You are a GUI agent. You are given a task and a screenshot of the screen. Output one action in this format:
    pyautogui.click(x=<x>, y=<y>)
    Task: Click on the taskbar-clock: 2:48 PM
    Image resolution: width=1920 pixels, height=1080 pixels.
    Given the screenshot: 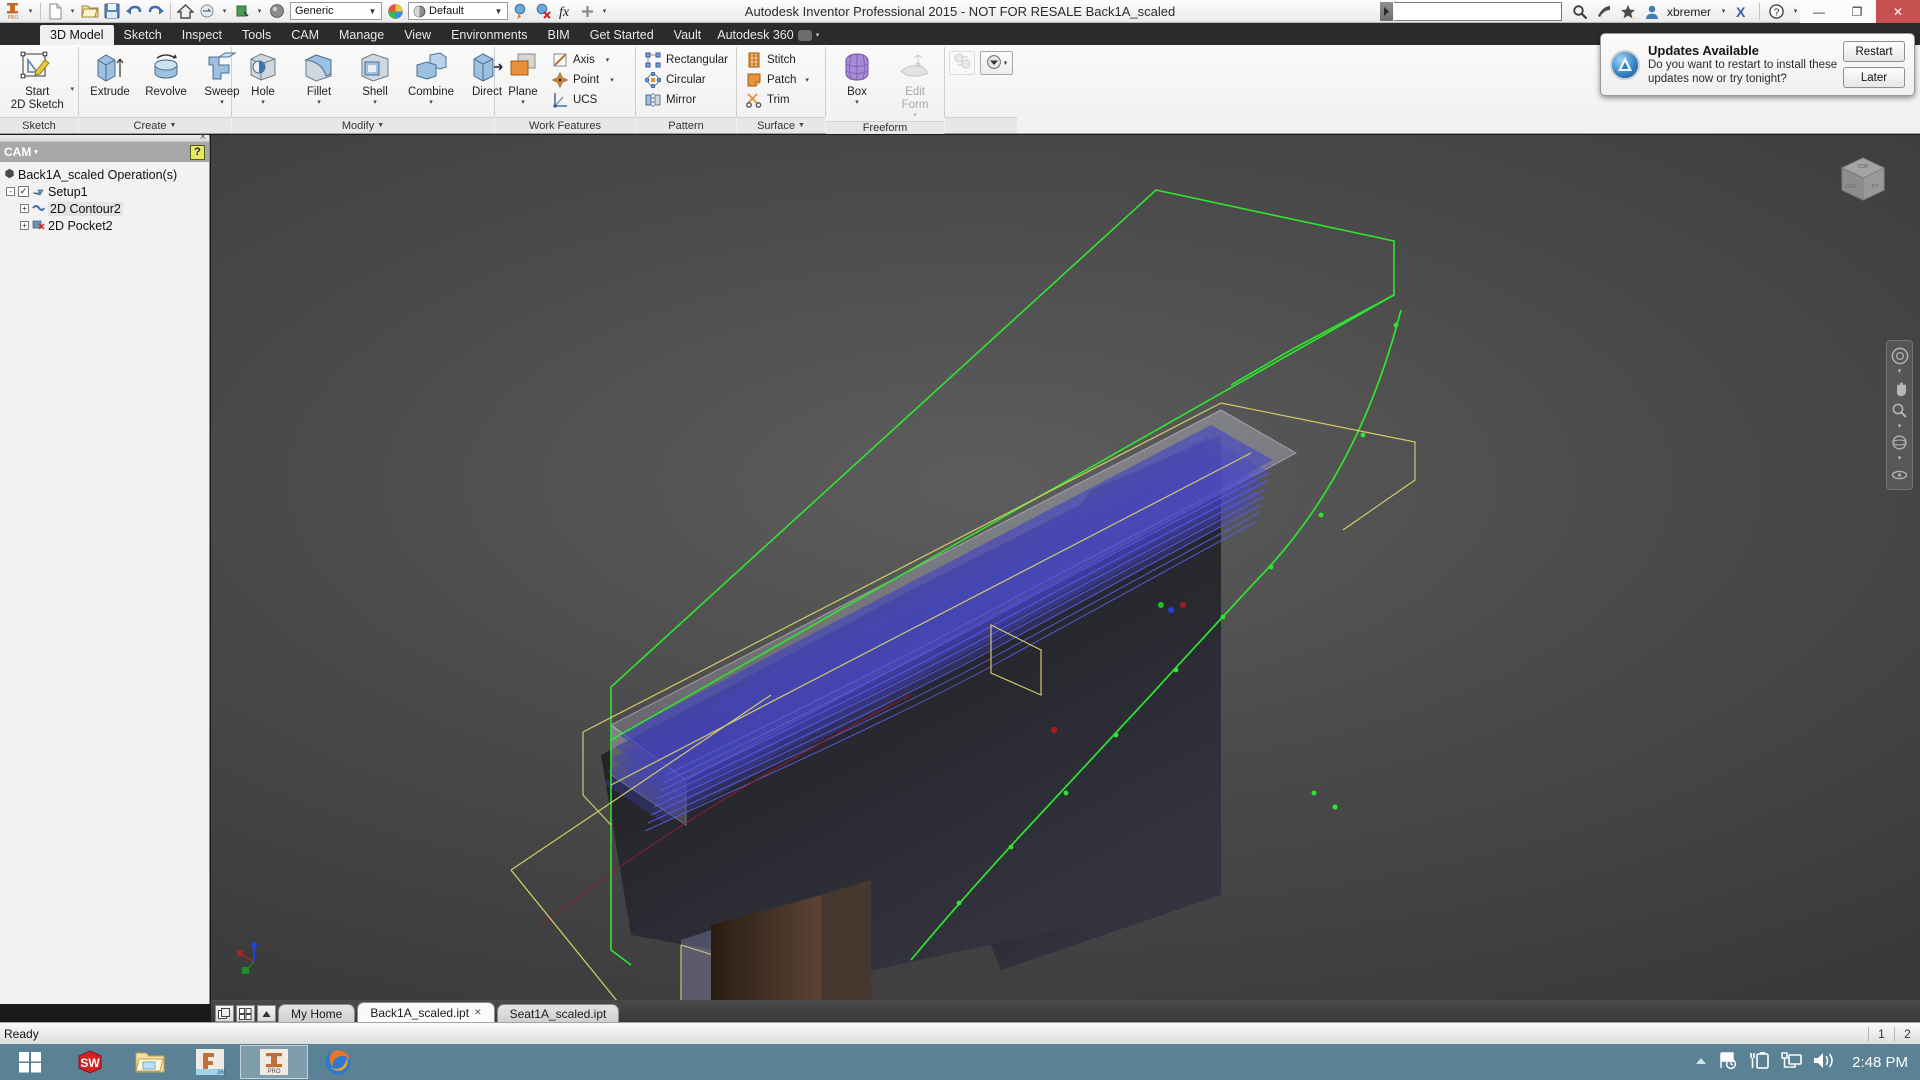 What is the action you would take?
    pyautogui.click(x=1877, y=1062)
    